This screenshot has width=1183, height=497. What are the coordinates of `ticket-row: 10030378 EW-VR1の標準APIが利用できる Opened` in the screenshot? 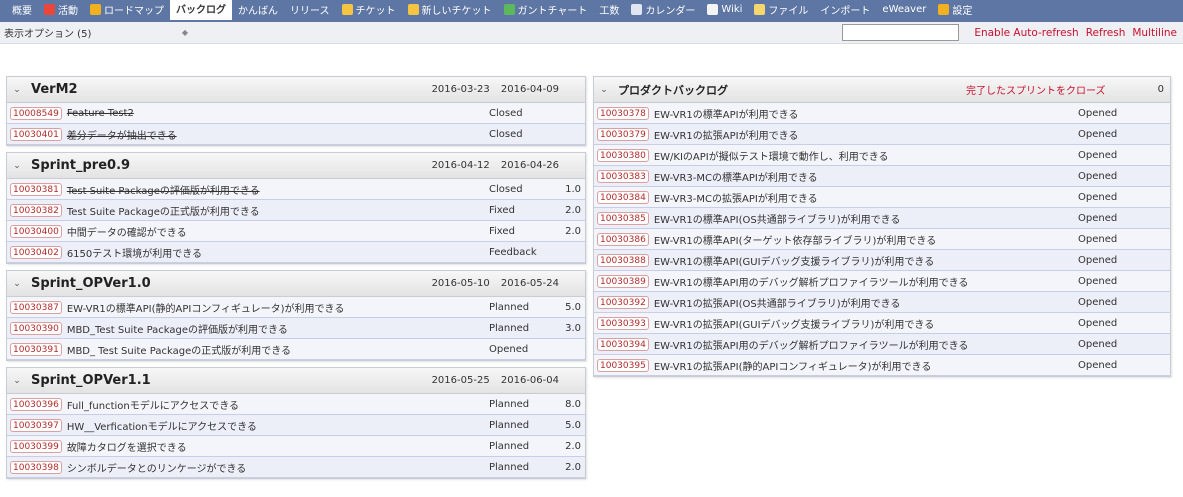 It's located at (882, 113).